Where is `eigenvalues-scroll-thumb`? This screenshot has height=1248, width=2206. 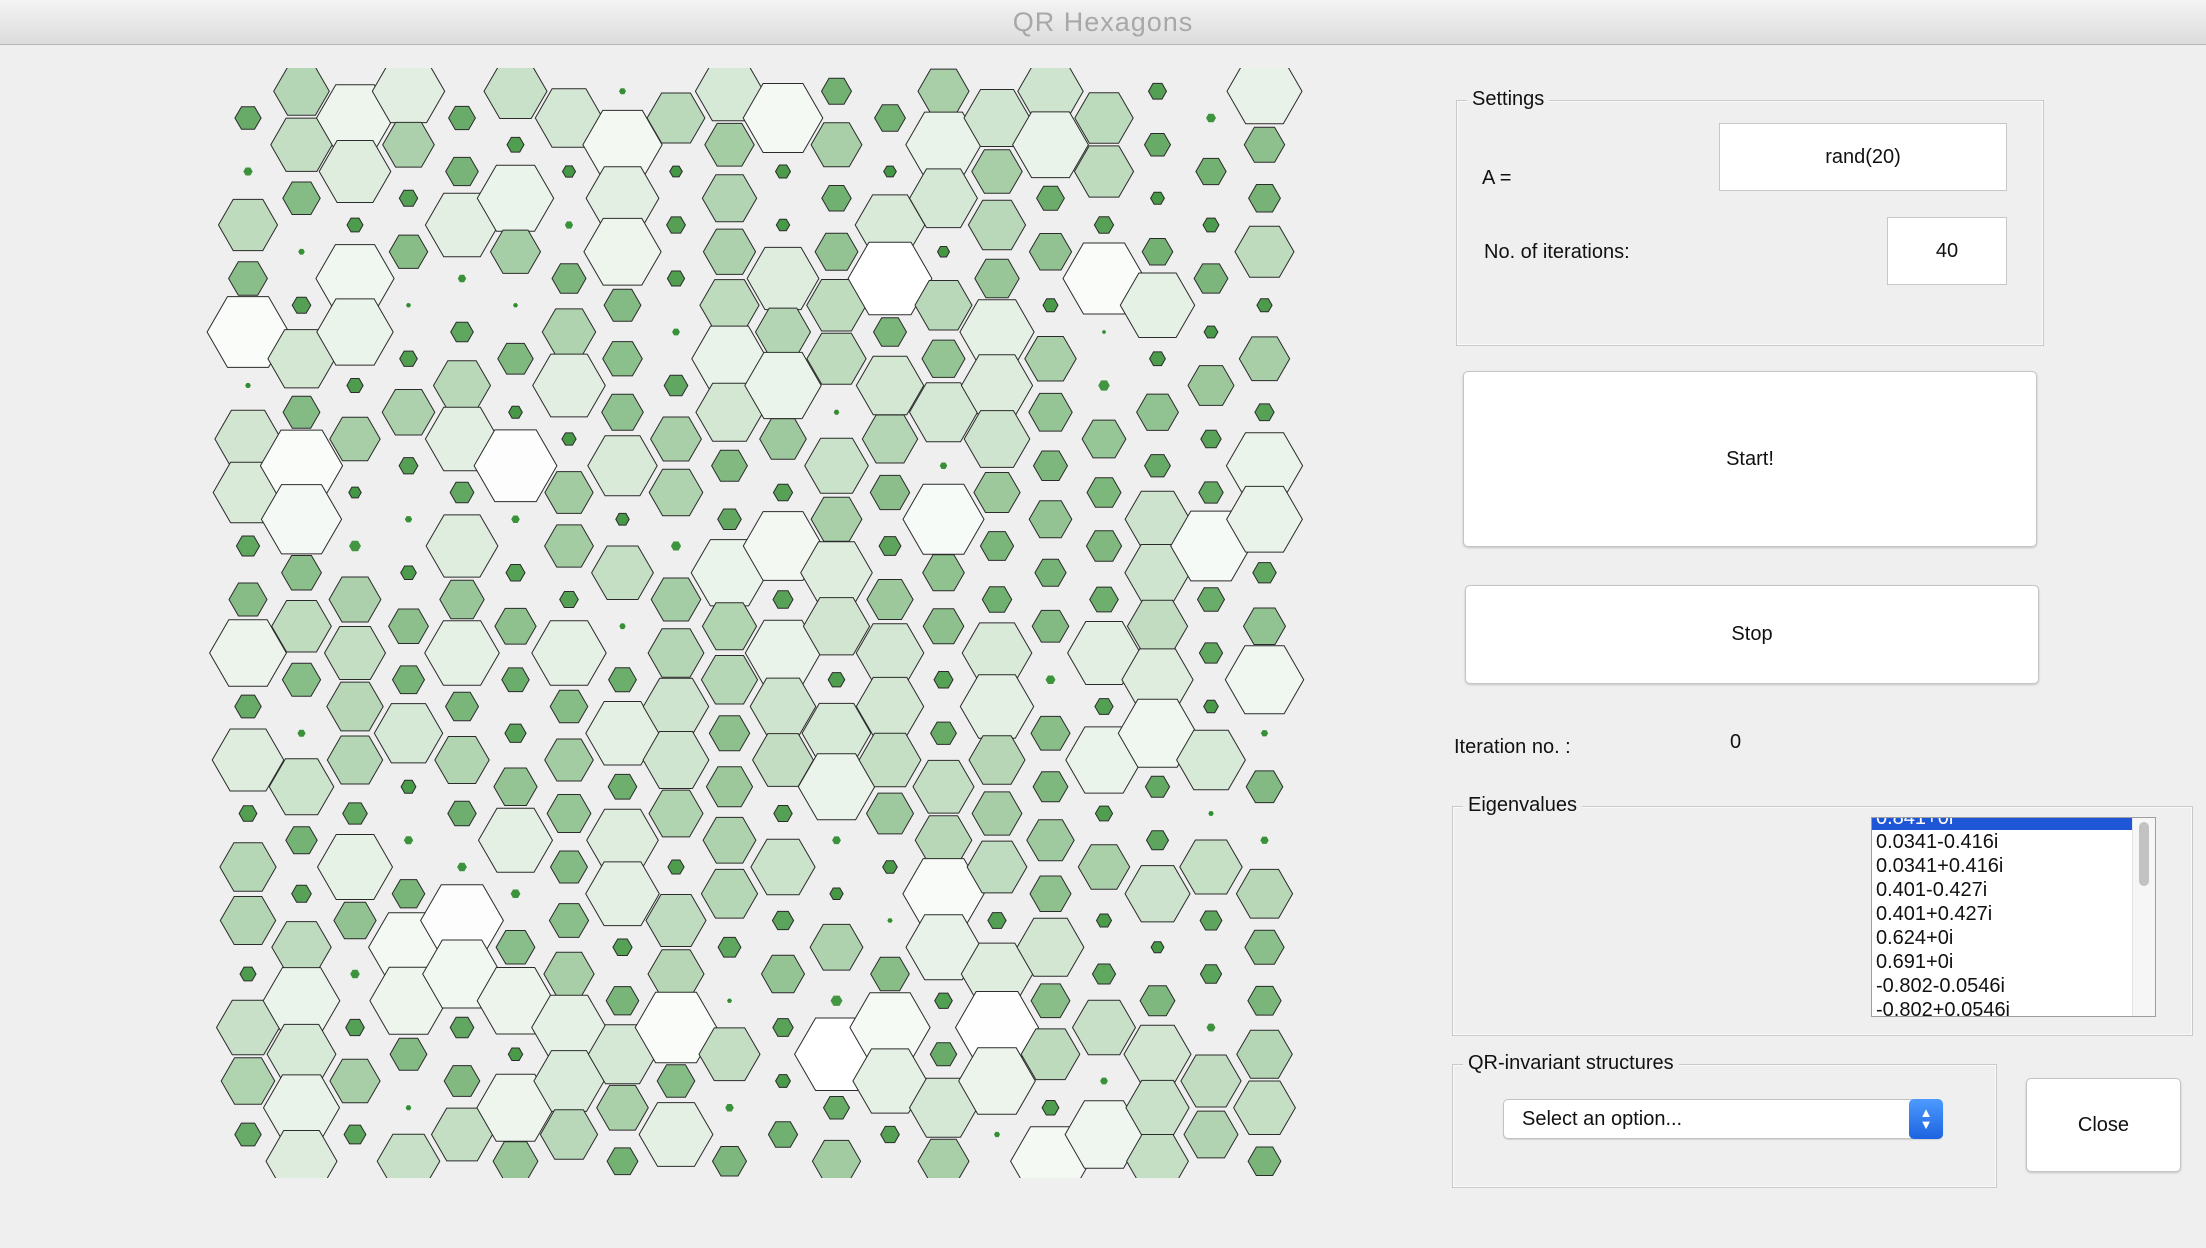 eigenvalues-scroll-thumb is located at coordinates (2144, 854).